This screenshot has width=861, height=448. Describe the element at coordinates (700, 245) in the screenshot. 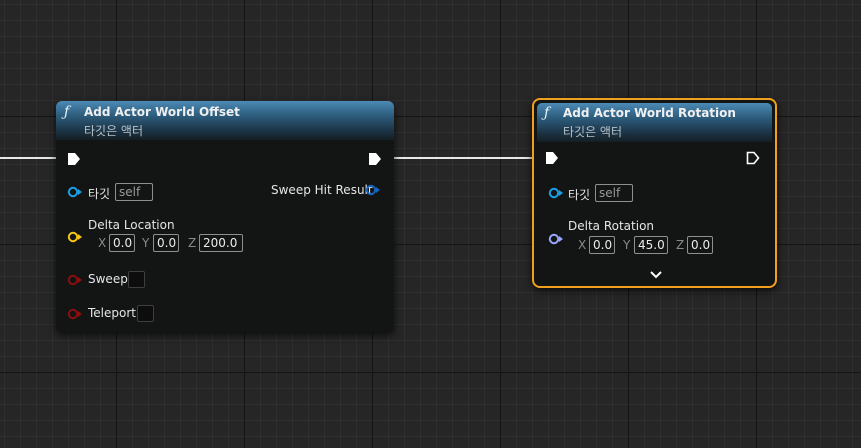

I see `rotation-z-field: 0.0` at that location.